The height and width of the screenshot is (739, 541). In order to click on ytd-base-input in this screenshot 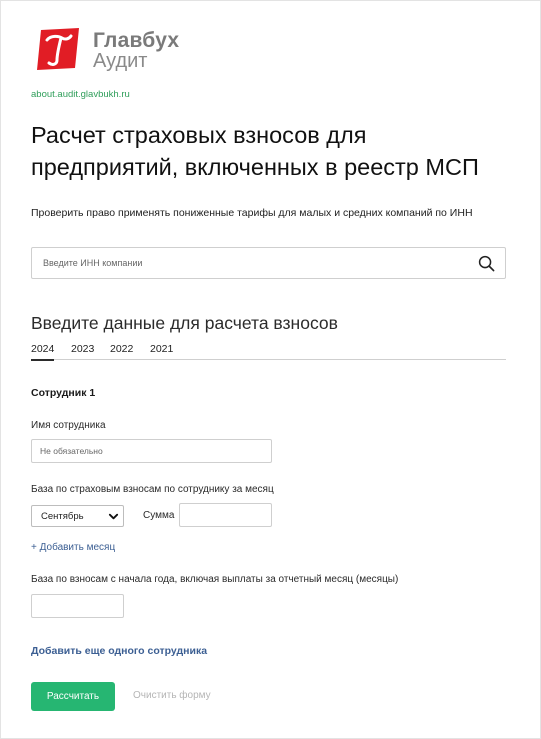, I will do `click(77, 606)`.